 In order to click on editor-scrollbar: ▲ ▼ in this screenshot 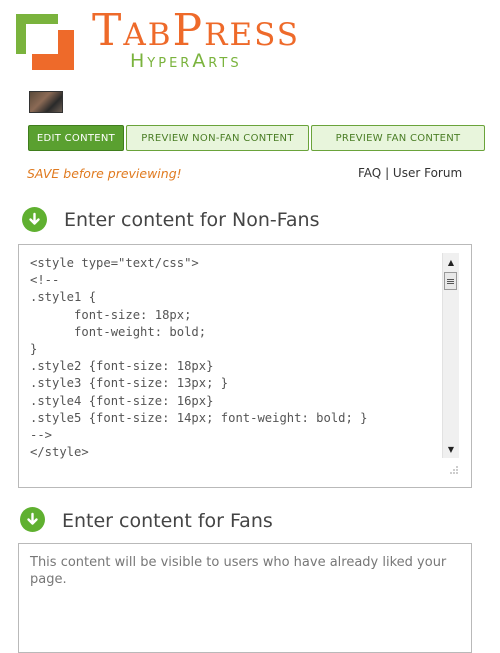, I will do `click(450, 355)`.